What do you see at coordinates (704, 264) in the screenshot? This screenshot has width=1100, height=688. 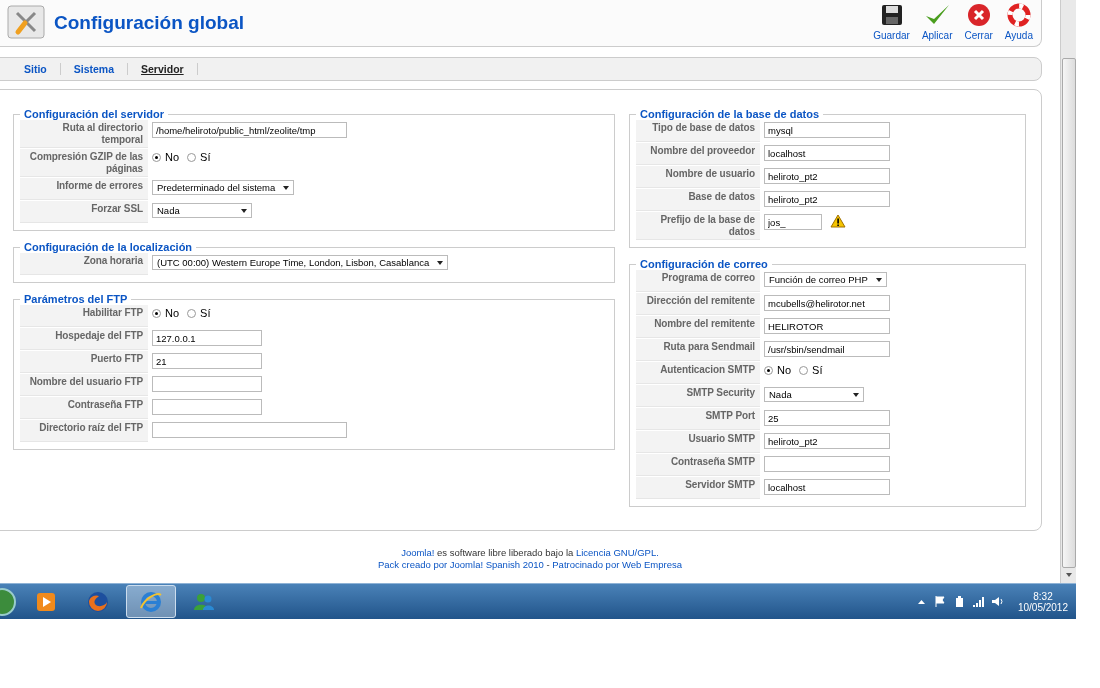 I see `fieldset-legend: Configuración de correo` at bounding box center [704, 264].